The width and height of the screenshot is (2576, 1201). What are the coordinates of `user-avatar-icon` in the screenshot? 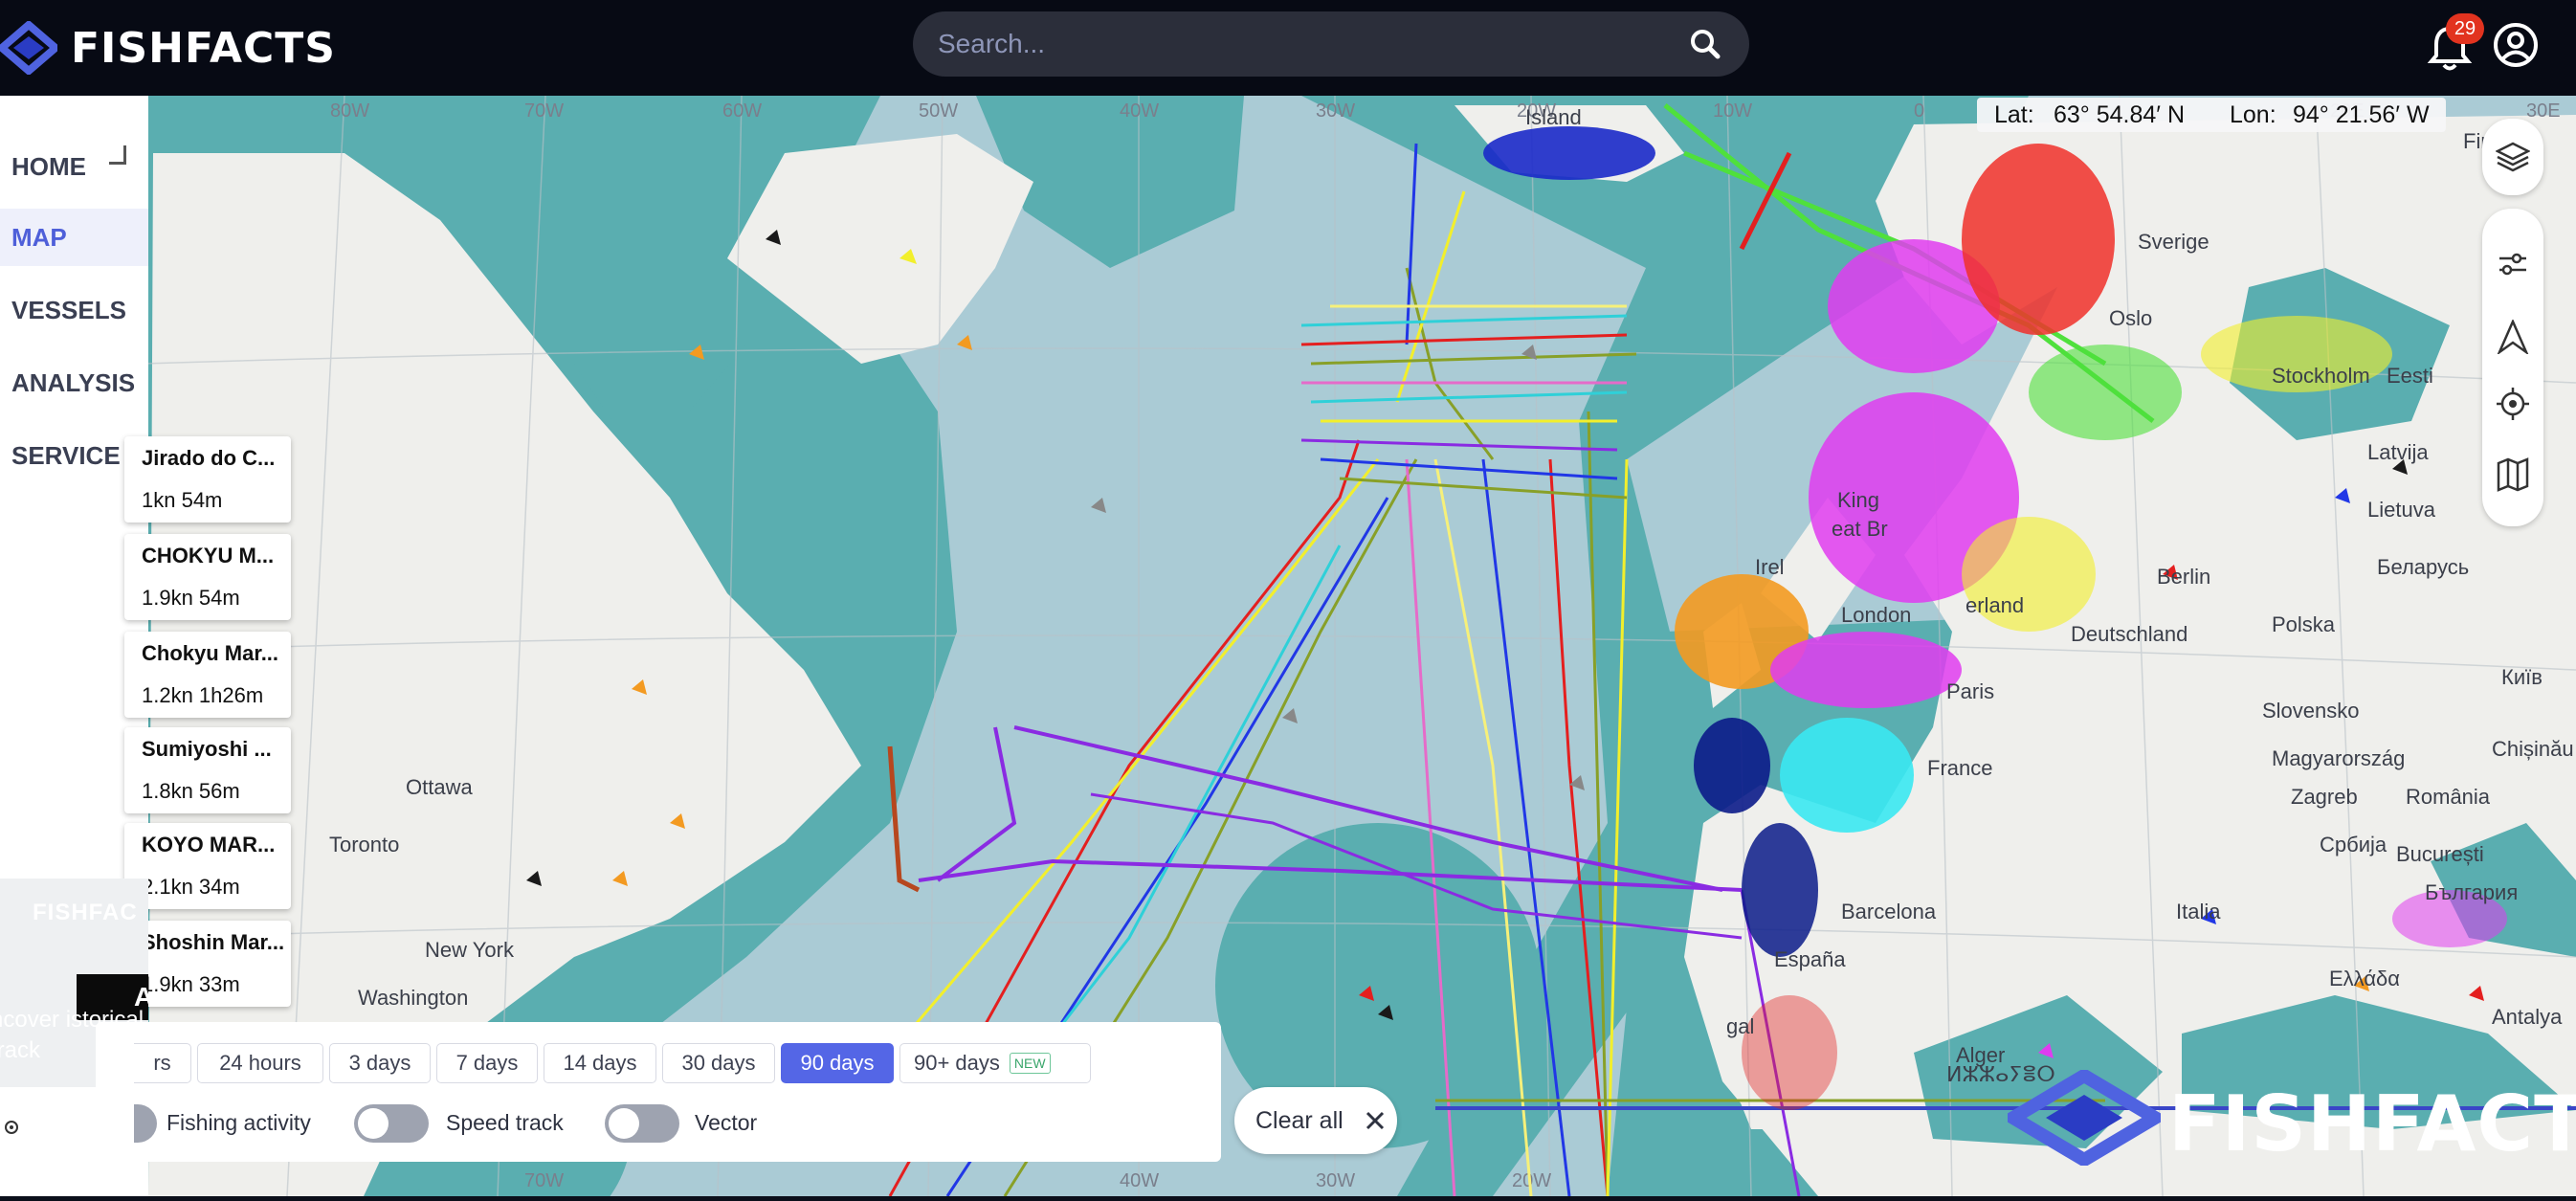 It's located at (2516, 45).